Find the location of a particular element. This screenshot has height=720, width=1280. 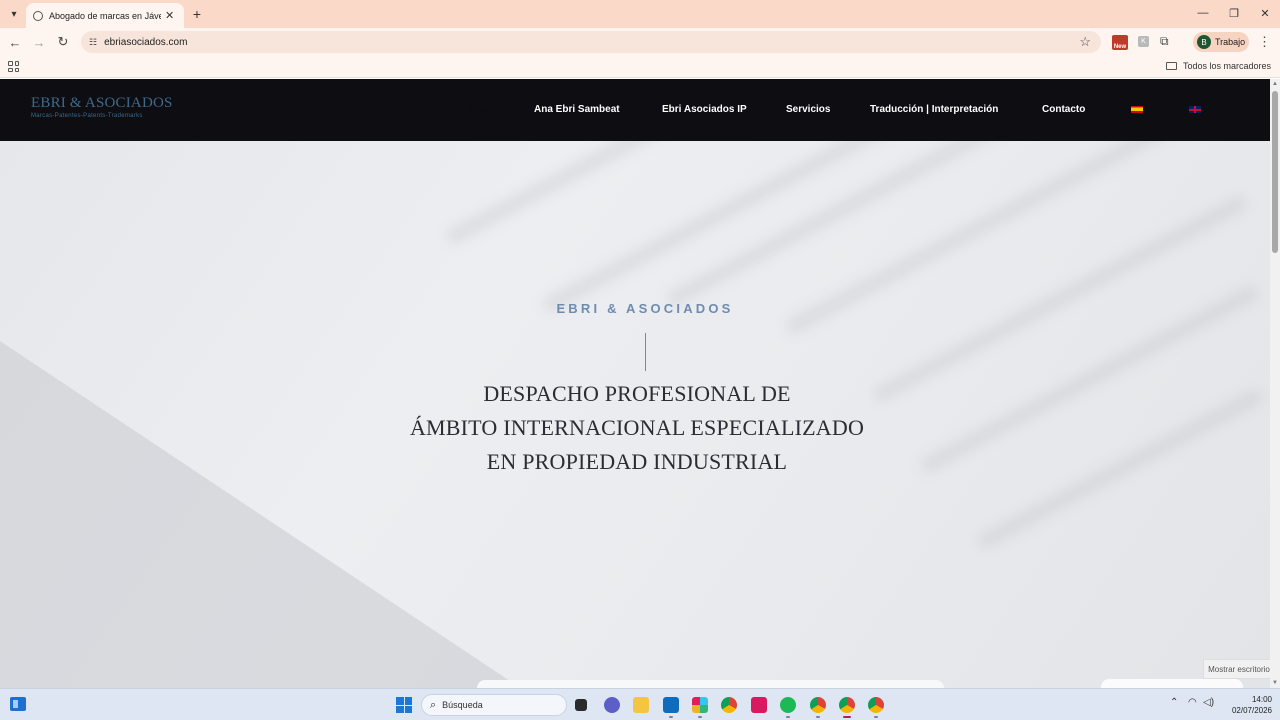

close-window-button: ✕ is located at coordinates (1265, 13).